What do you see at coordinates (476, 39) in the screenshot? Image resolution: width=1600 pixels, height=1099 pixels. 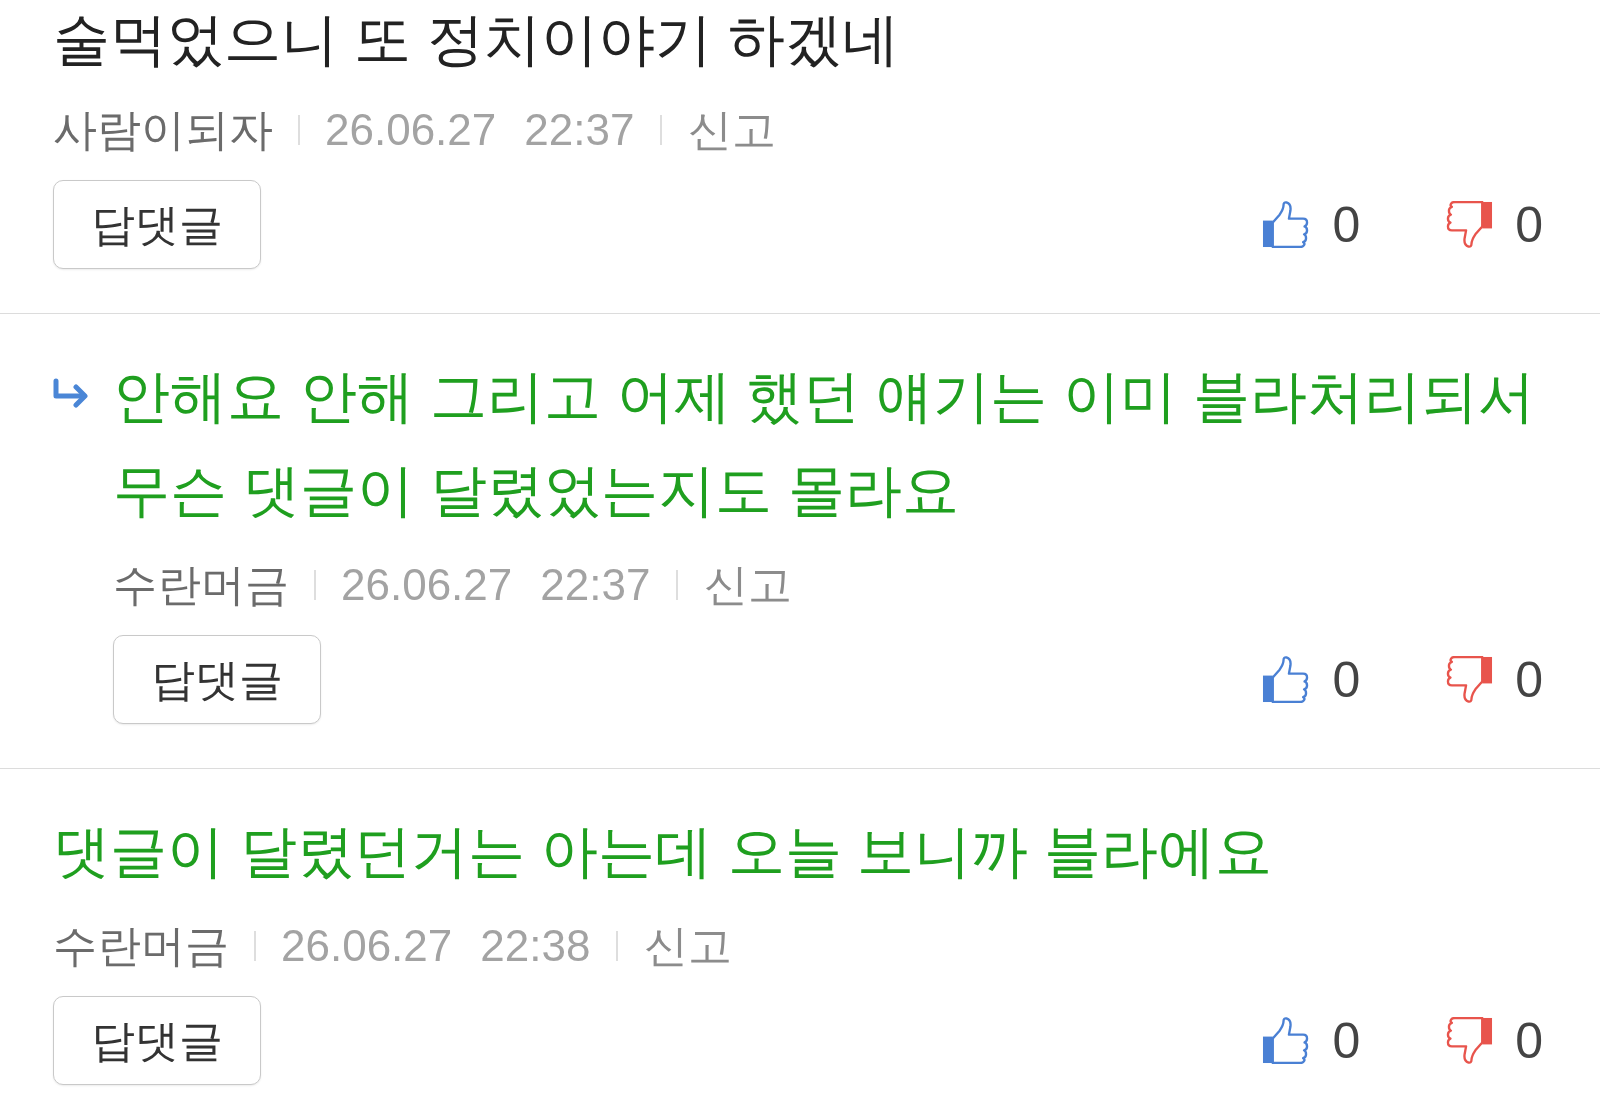 I see `comment-text: 술먹었으니 또 정치이야기 하겠네` at bounding box center [476, 39].